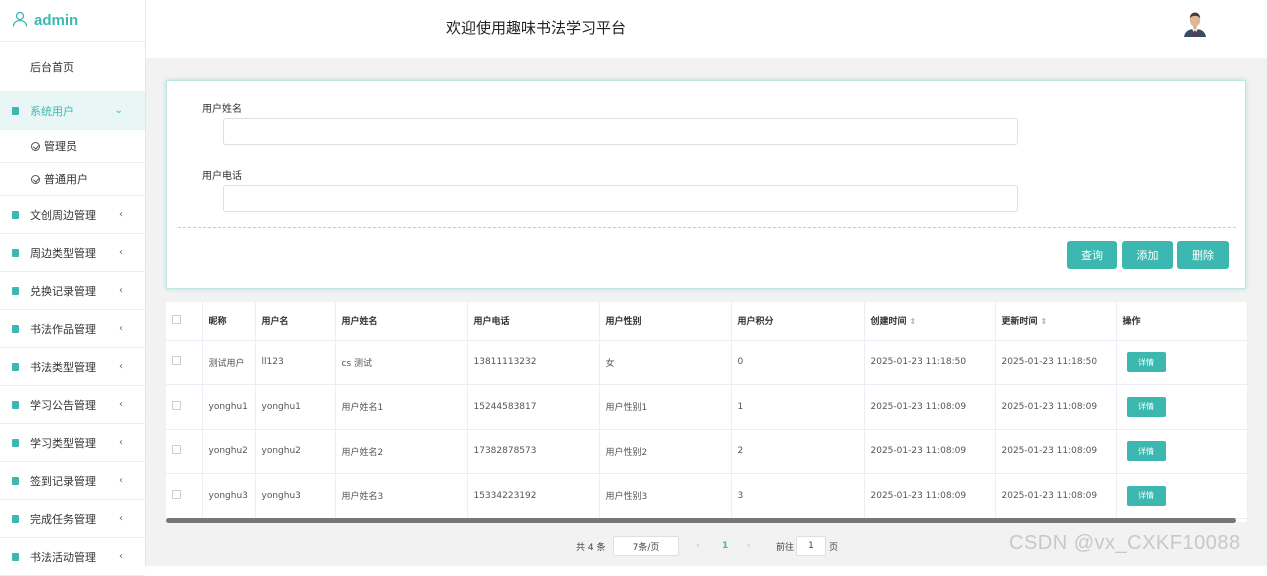 The image size is (1267, 576). Describe the element at coordinates (72, 481) in the screenshot. I see `sidebar-item-checkin-record: 签到记录管理 ‹` at that location.